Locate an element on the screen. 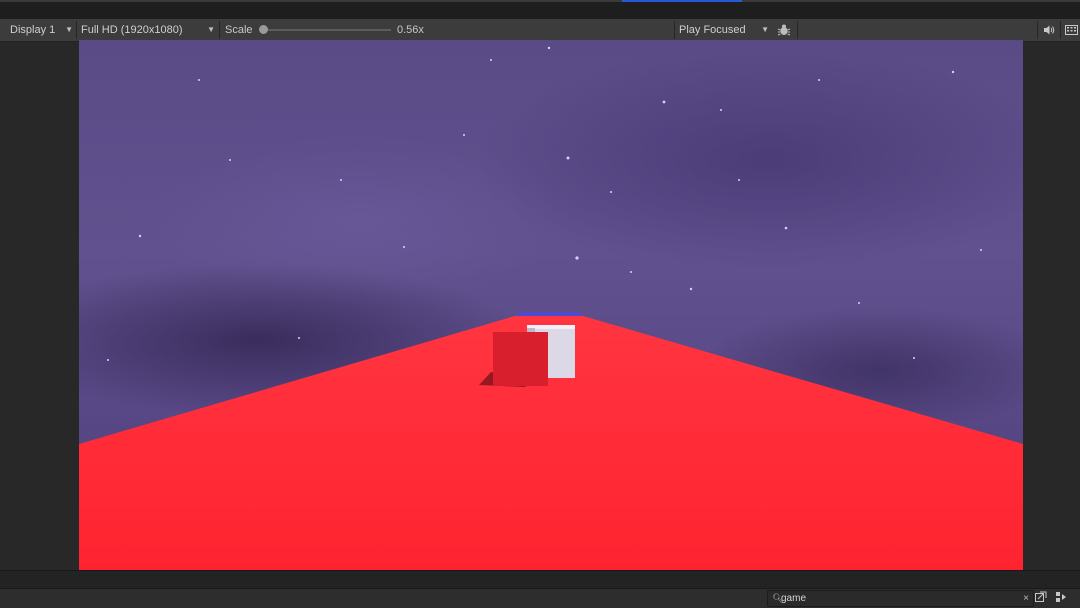 This screenshot has height=608, width=1080. speaker-icon is located at coordinates (1049, 31).